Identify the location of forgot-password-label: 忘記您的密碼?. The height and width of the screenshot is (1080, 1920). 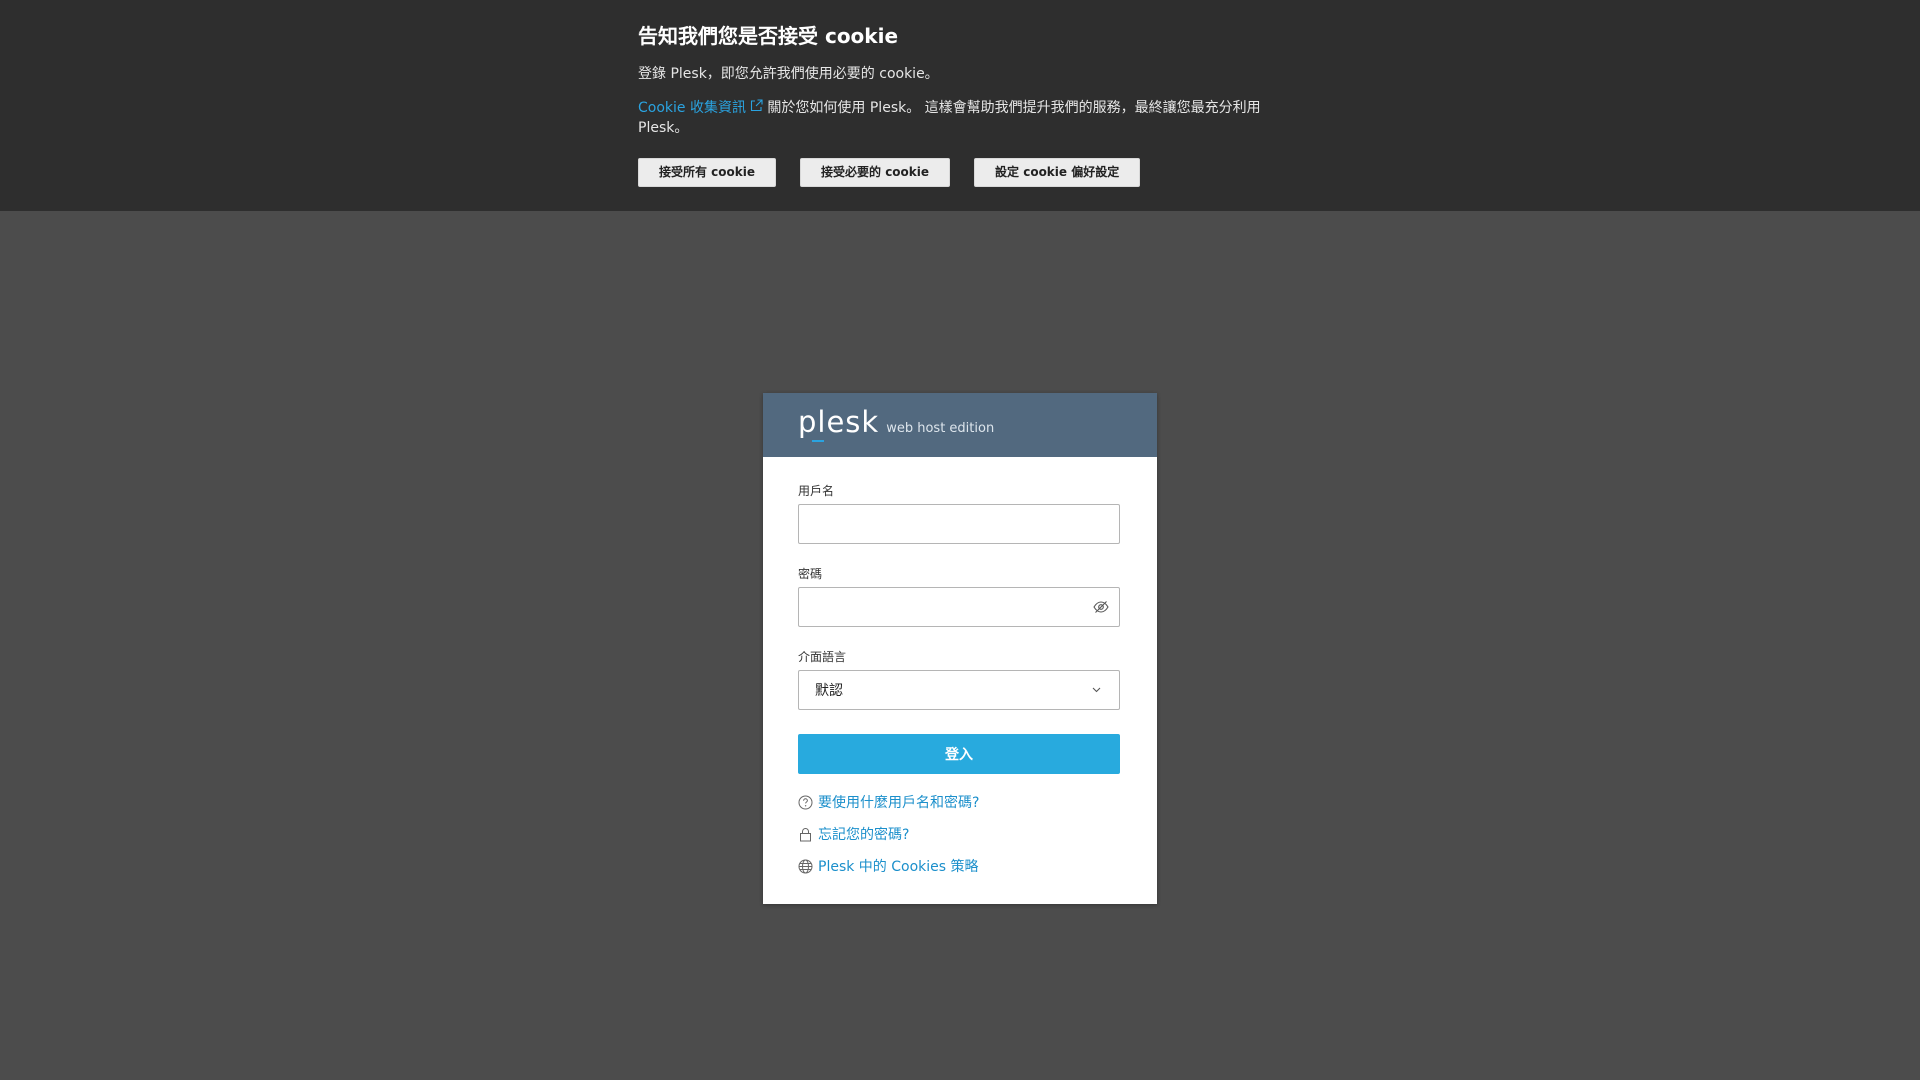
(864, 835).